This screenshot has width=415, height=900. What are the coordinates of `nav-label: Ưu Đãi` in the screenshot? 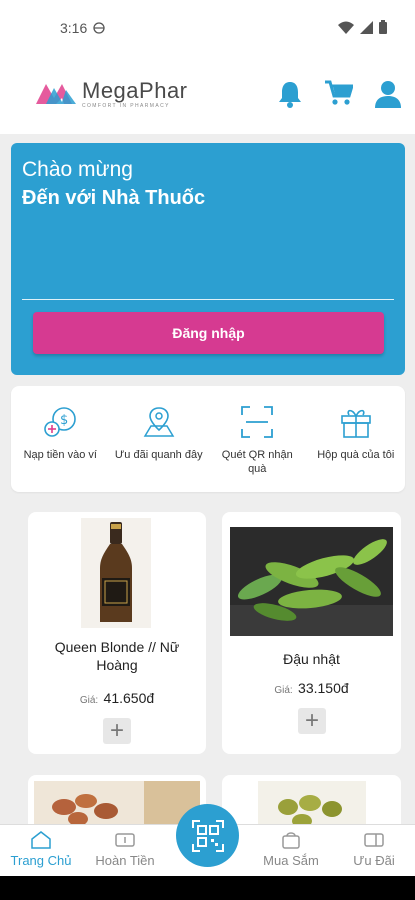 It's located at (374, 860).